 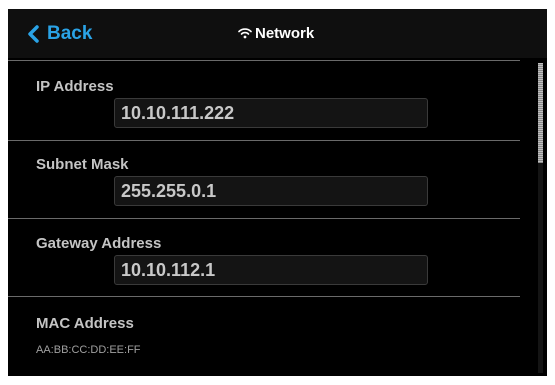 I want to click on subnet-mask-label: Subnet Mask, so click(x=82, y=164).